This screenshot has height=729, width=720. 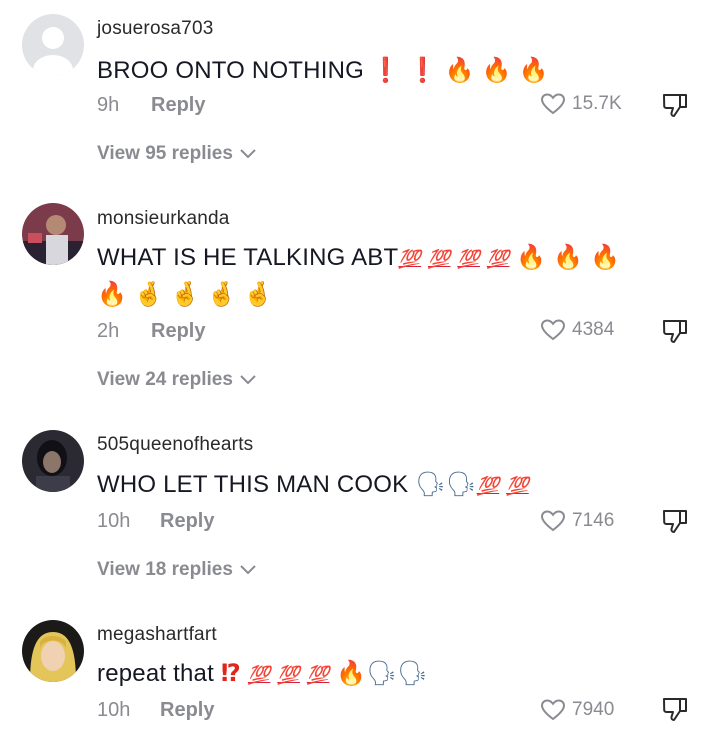 What do you see at coordinates (359, 257) in the screenshot?
I see `comment-text: WHAT IS HE TALKING ABT💯 💯 💯 💯 🔥 🔥 🔥` at bounding box center [359, 257].